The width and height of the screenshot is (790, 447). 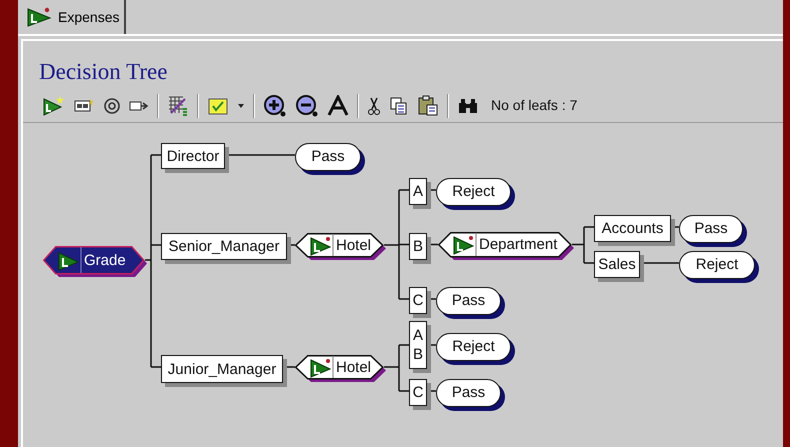 What do you see at coordinates (307, 106) in the screenshot?
I see `zoom-out-icon` at bounding box center [307, 106].